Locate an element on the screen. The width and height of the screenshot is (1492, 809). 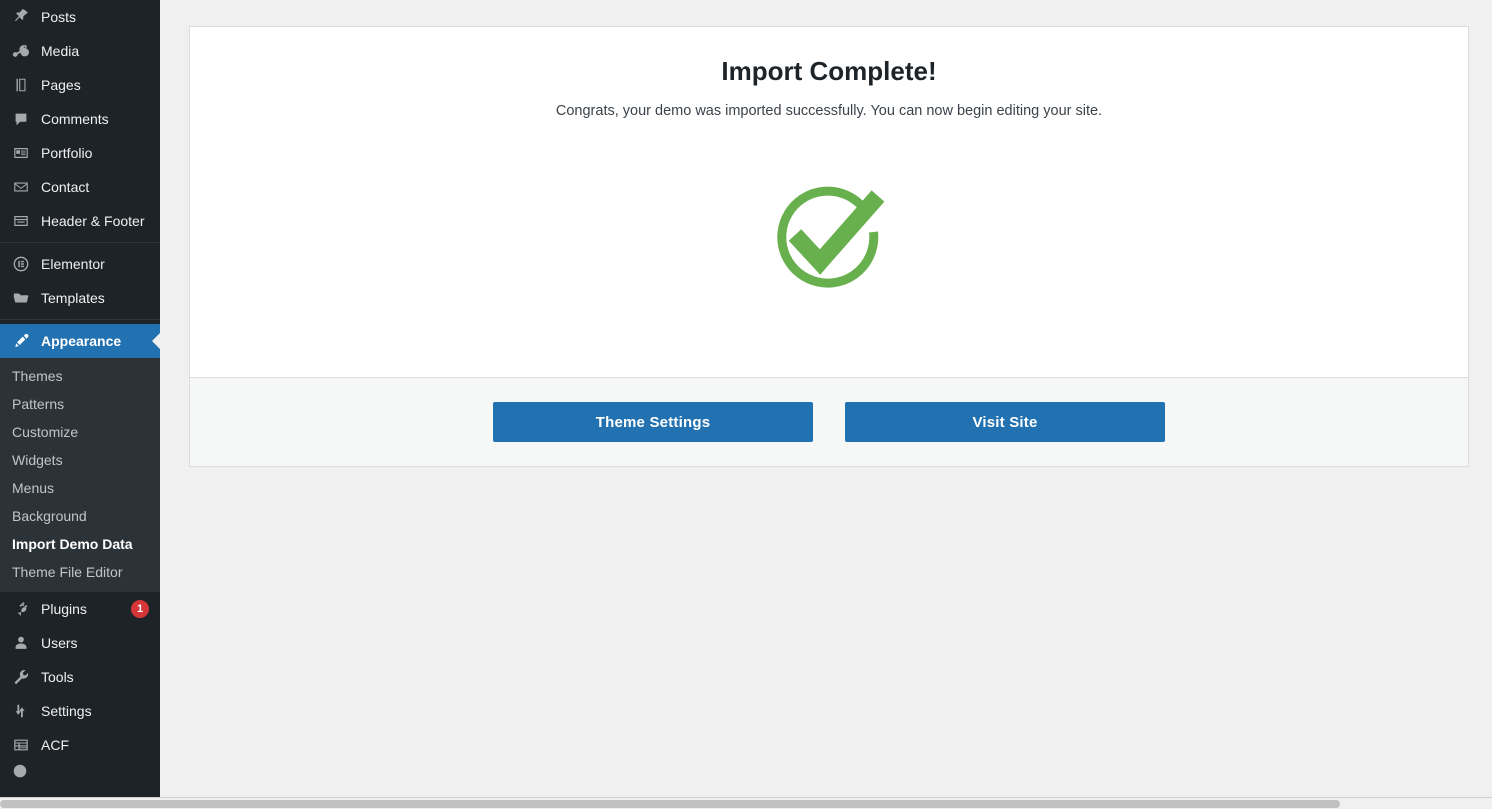
partial-icon is located at coordinates (21, 770).